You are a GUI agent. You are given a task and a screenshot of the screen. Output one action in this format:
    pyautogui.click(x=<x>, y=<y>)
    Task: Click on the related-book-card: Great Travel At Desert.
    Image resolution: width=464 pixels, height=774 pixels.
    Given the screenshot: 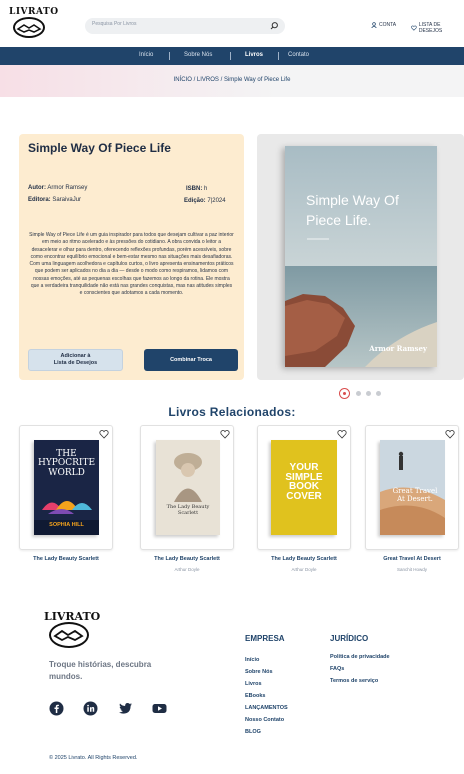 What is the action you would take?
    pyautogui.click(x=412, y=487)
    